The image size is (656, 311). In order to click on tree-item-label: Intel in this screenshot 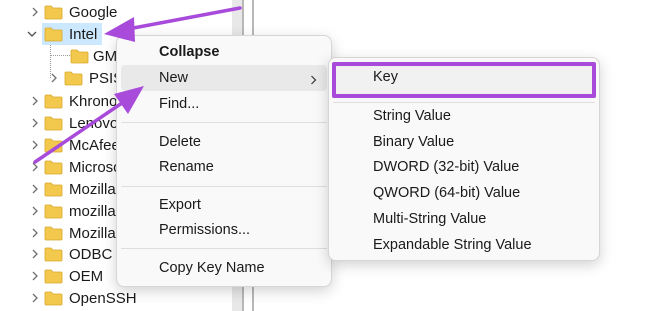, I will do `click(83, 34)`.